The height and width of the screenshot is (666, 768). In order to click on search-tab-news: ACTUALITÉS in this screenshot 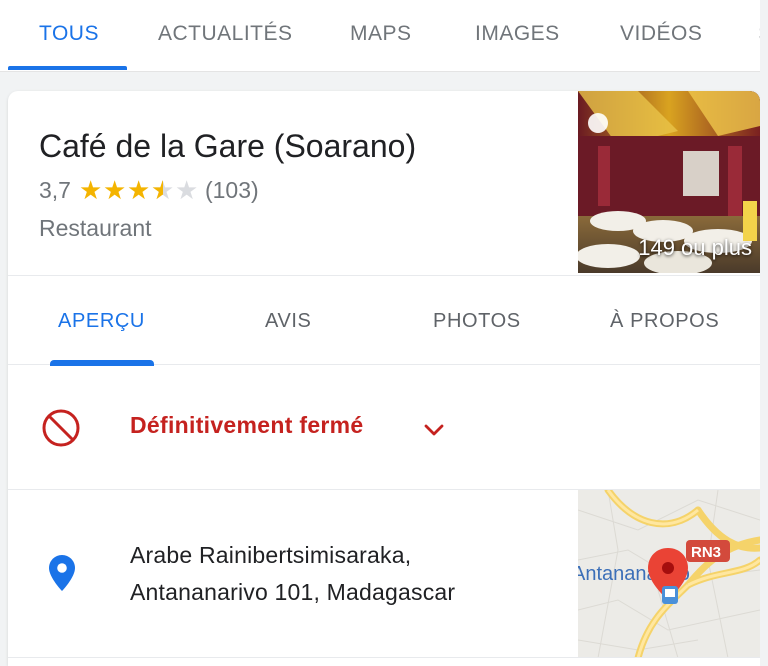, I will do `click(225, 34)`.